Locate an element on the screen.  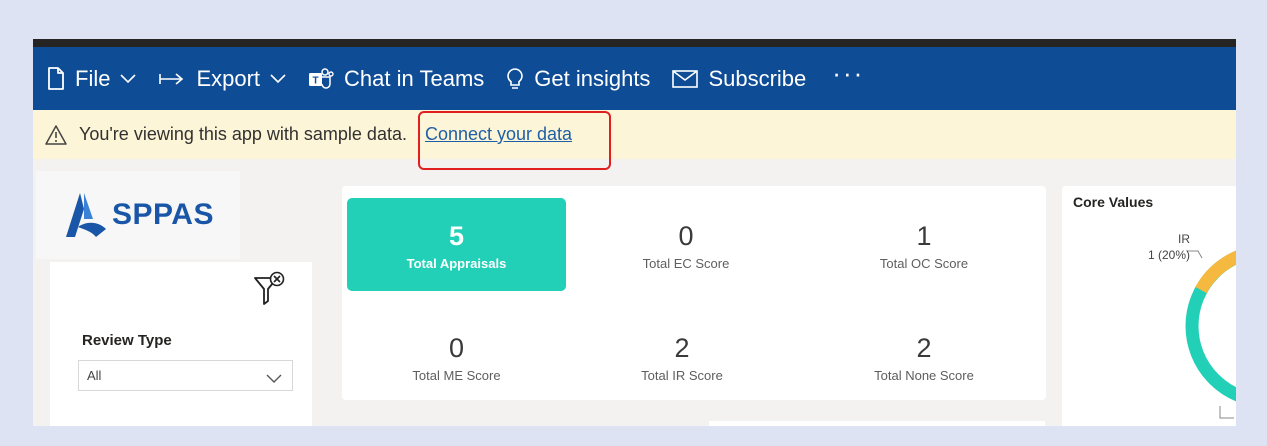
kpi-total-ec-score: 0 Total EC Score is located at coordinates (686, 245).